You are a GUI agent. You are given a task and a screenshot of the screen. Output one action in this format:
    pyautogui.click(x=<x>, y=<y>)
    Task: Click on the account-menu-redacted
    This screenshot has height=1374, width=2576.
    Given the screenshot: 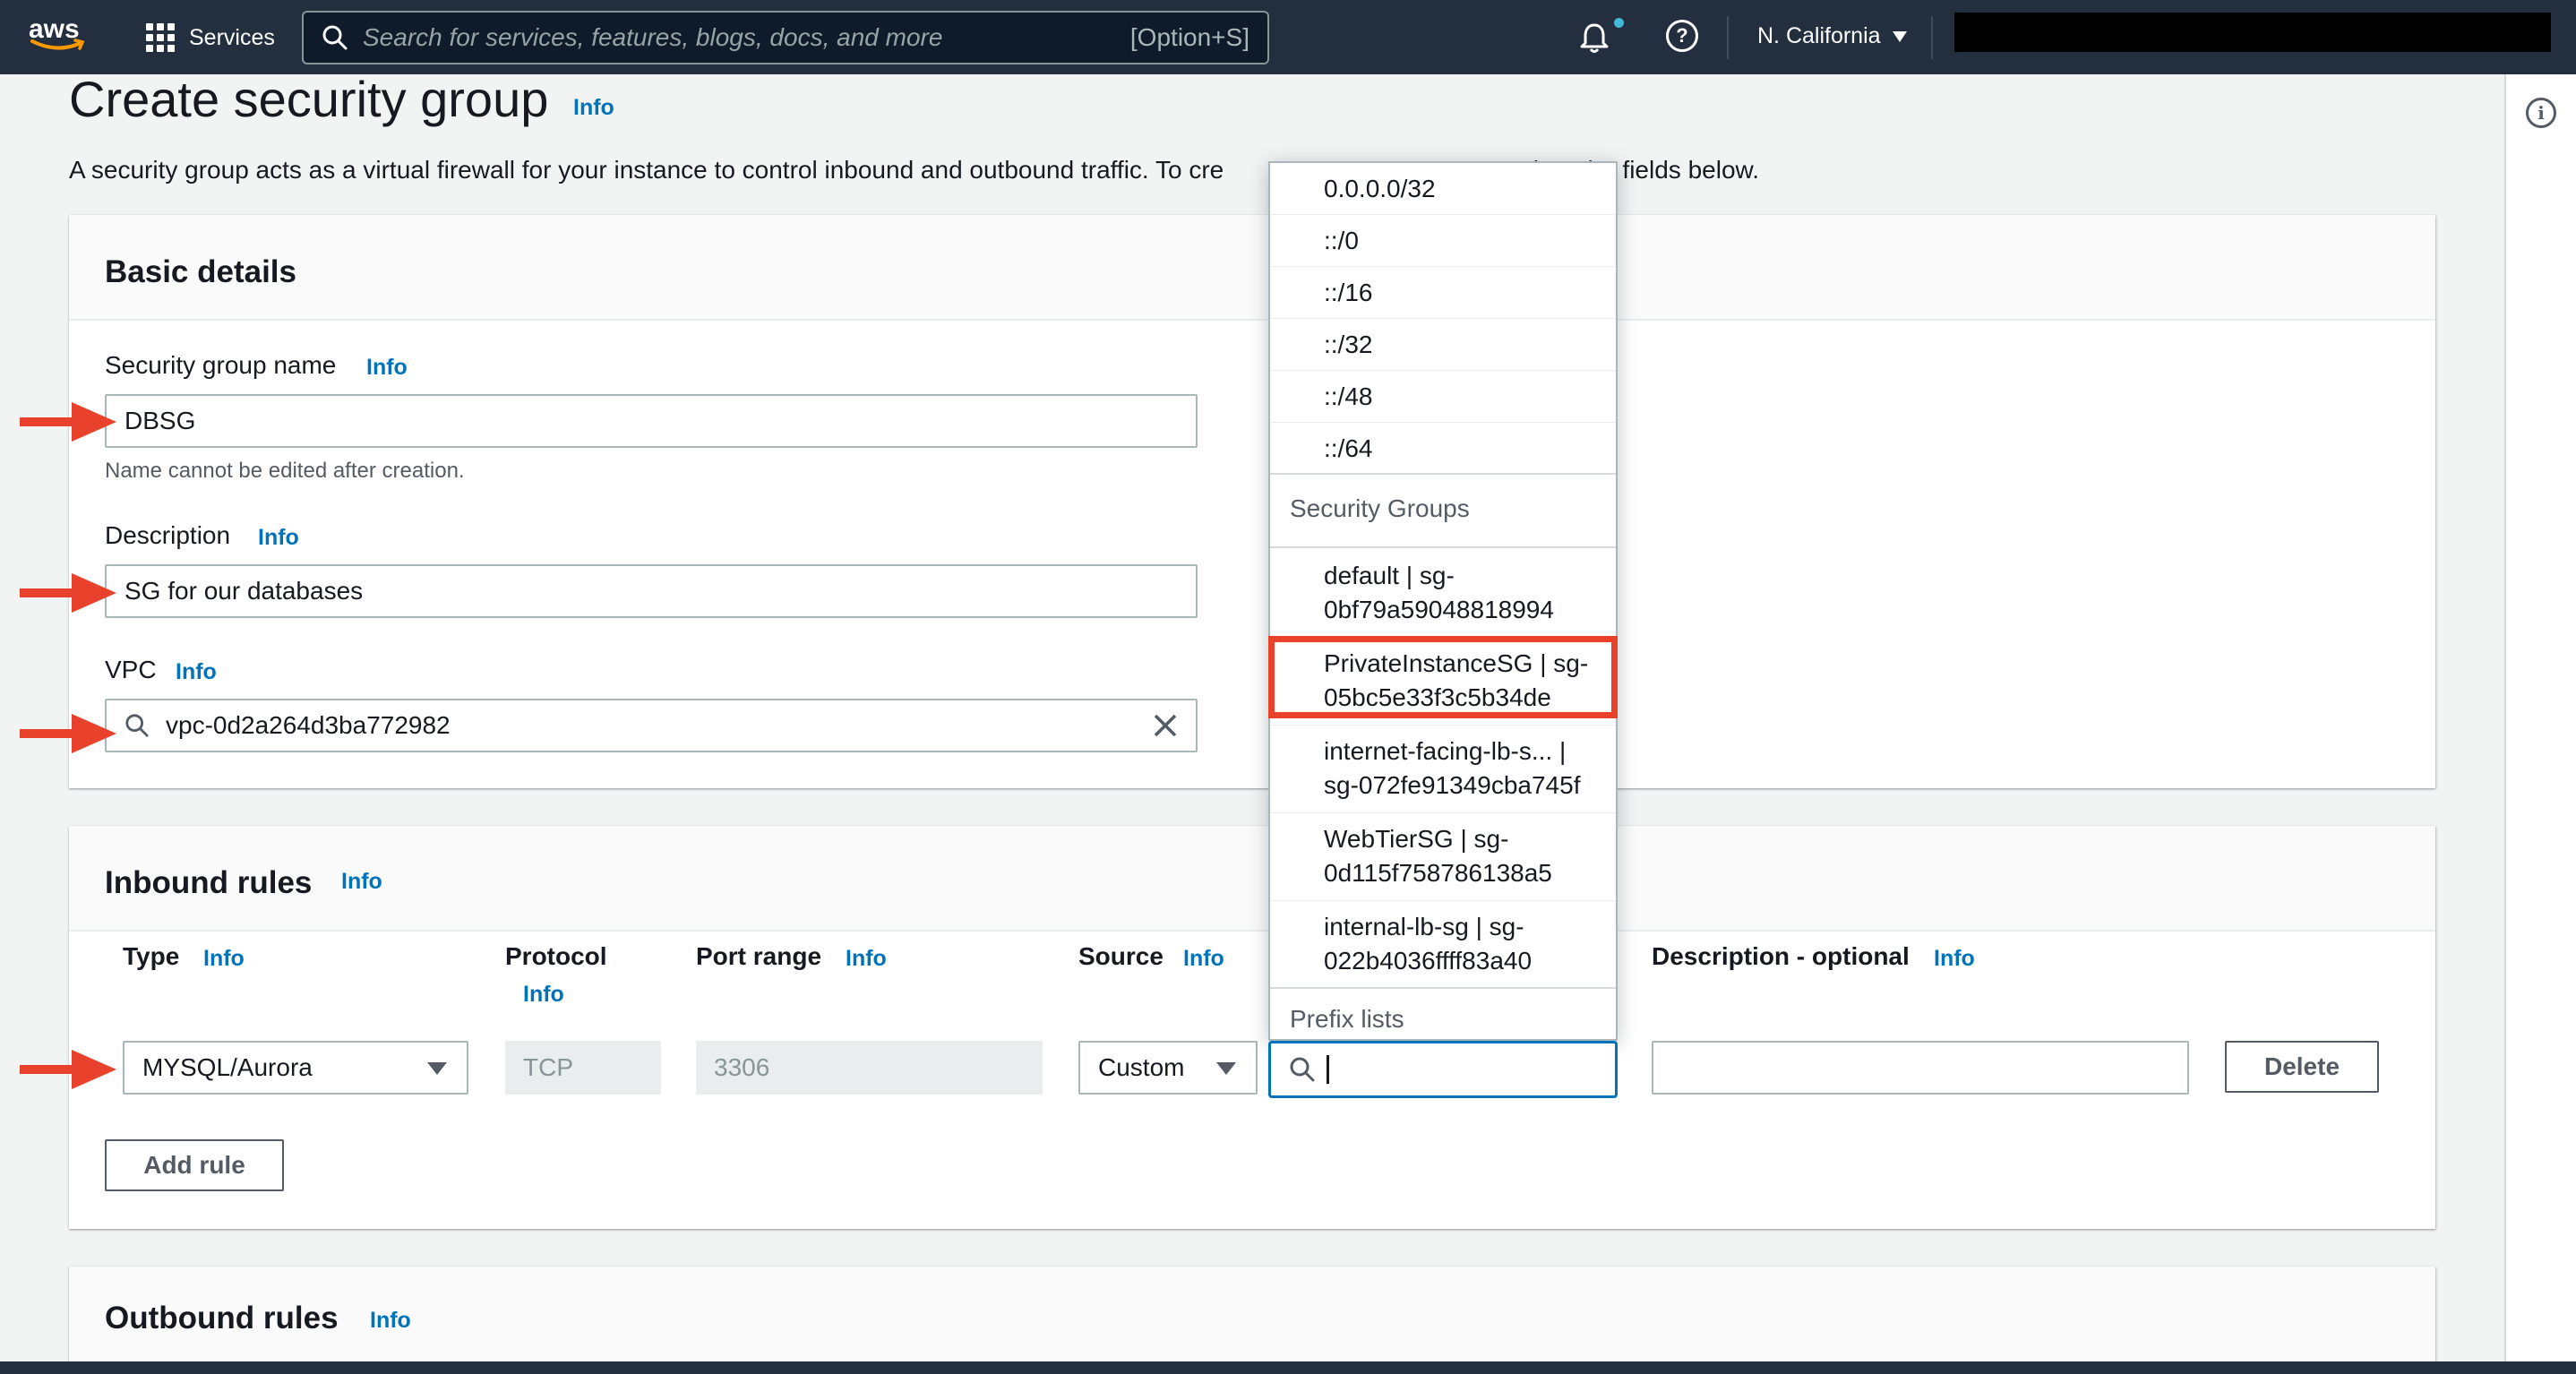 What is the action you would take?
    pyautogui.click(x=2252, y=32)
    